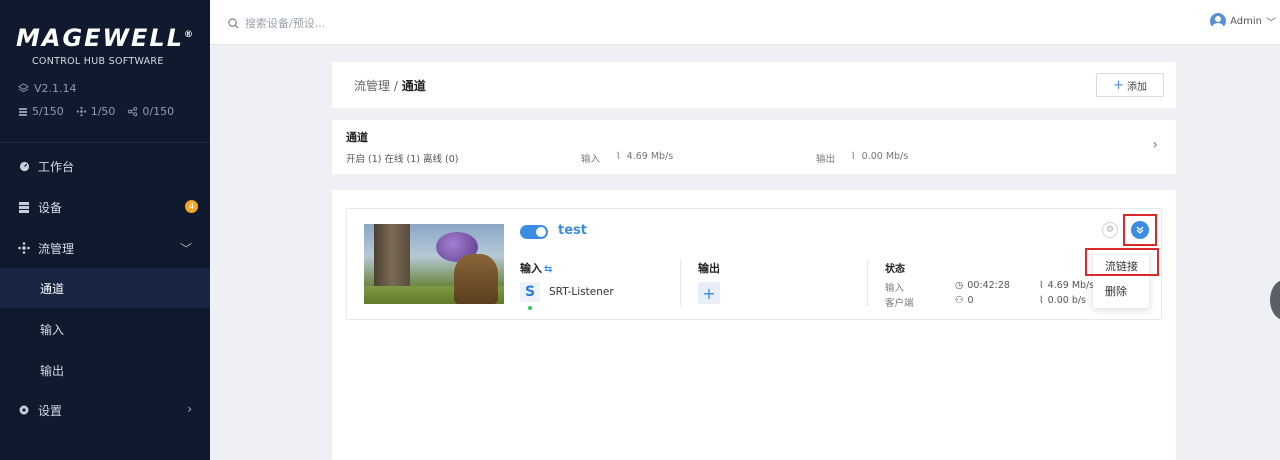  What do you see at coordinates (98, 61) in the screenshot?
I see `product-subtitle: CONTROL HUB SOFTWARE` at bounding box center [98, 61].